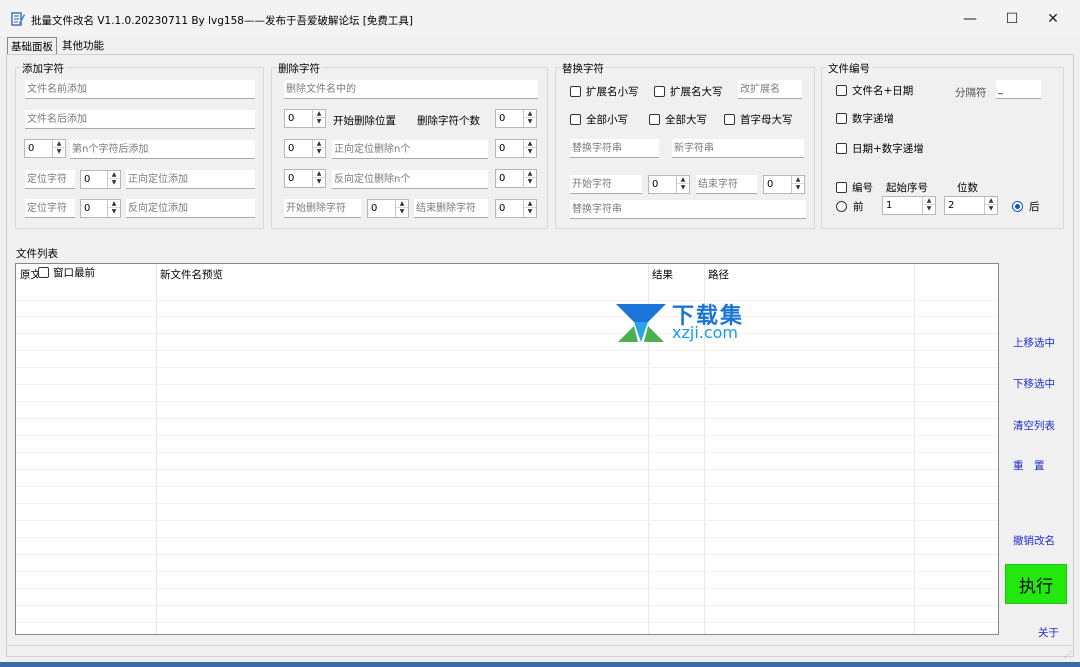  What do you see at coordinates (606, 184) in the screenshot?
I see `start-char-input` at bounding box center [606, 184].